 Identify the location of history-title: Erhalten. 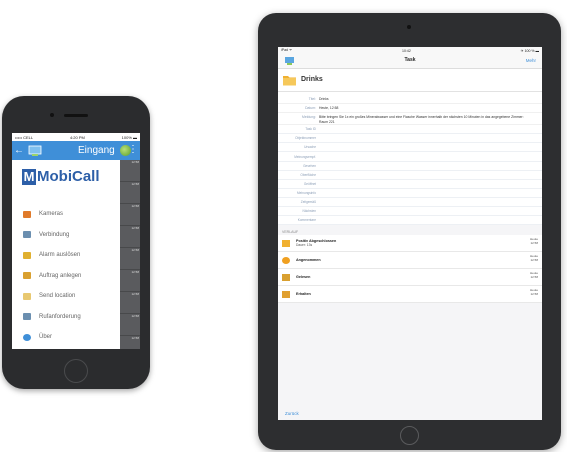
(303, 294).